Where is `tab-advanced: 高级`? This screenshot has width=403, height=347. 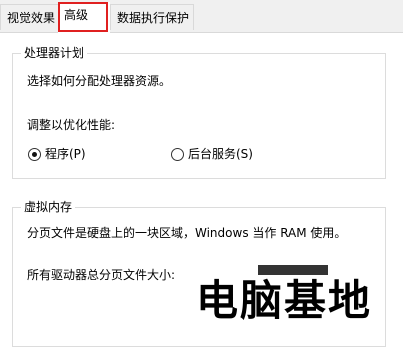
tab-advanced: 高级 is located at coordinates (84, 17).